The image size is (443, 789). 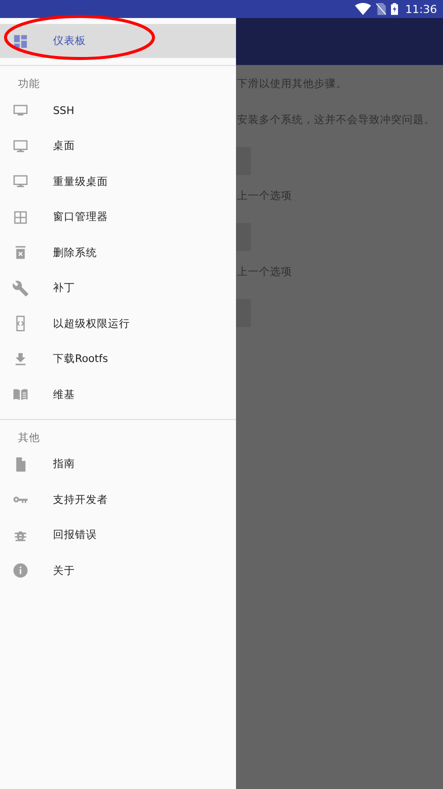 I want to click on drawer-item: 补丁, so click(x=118, y=288).